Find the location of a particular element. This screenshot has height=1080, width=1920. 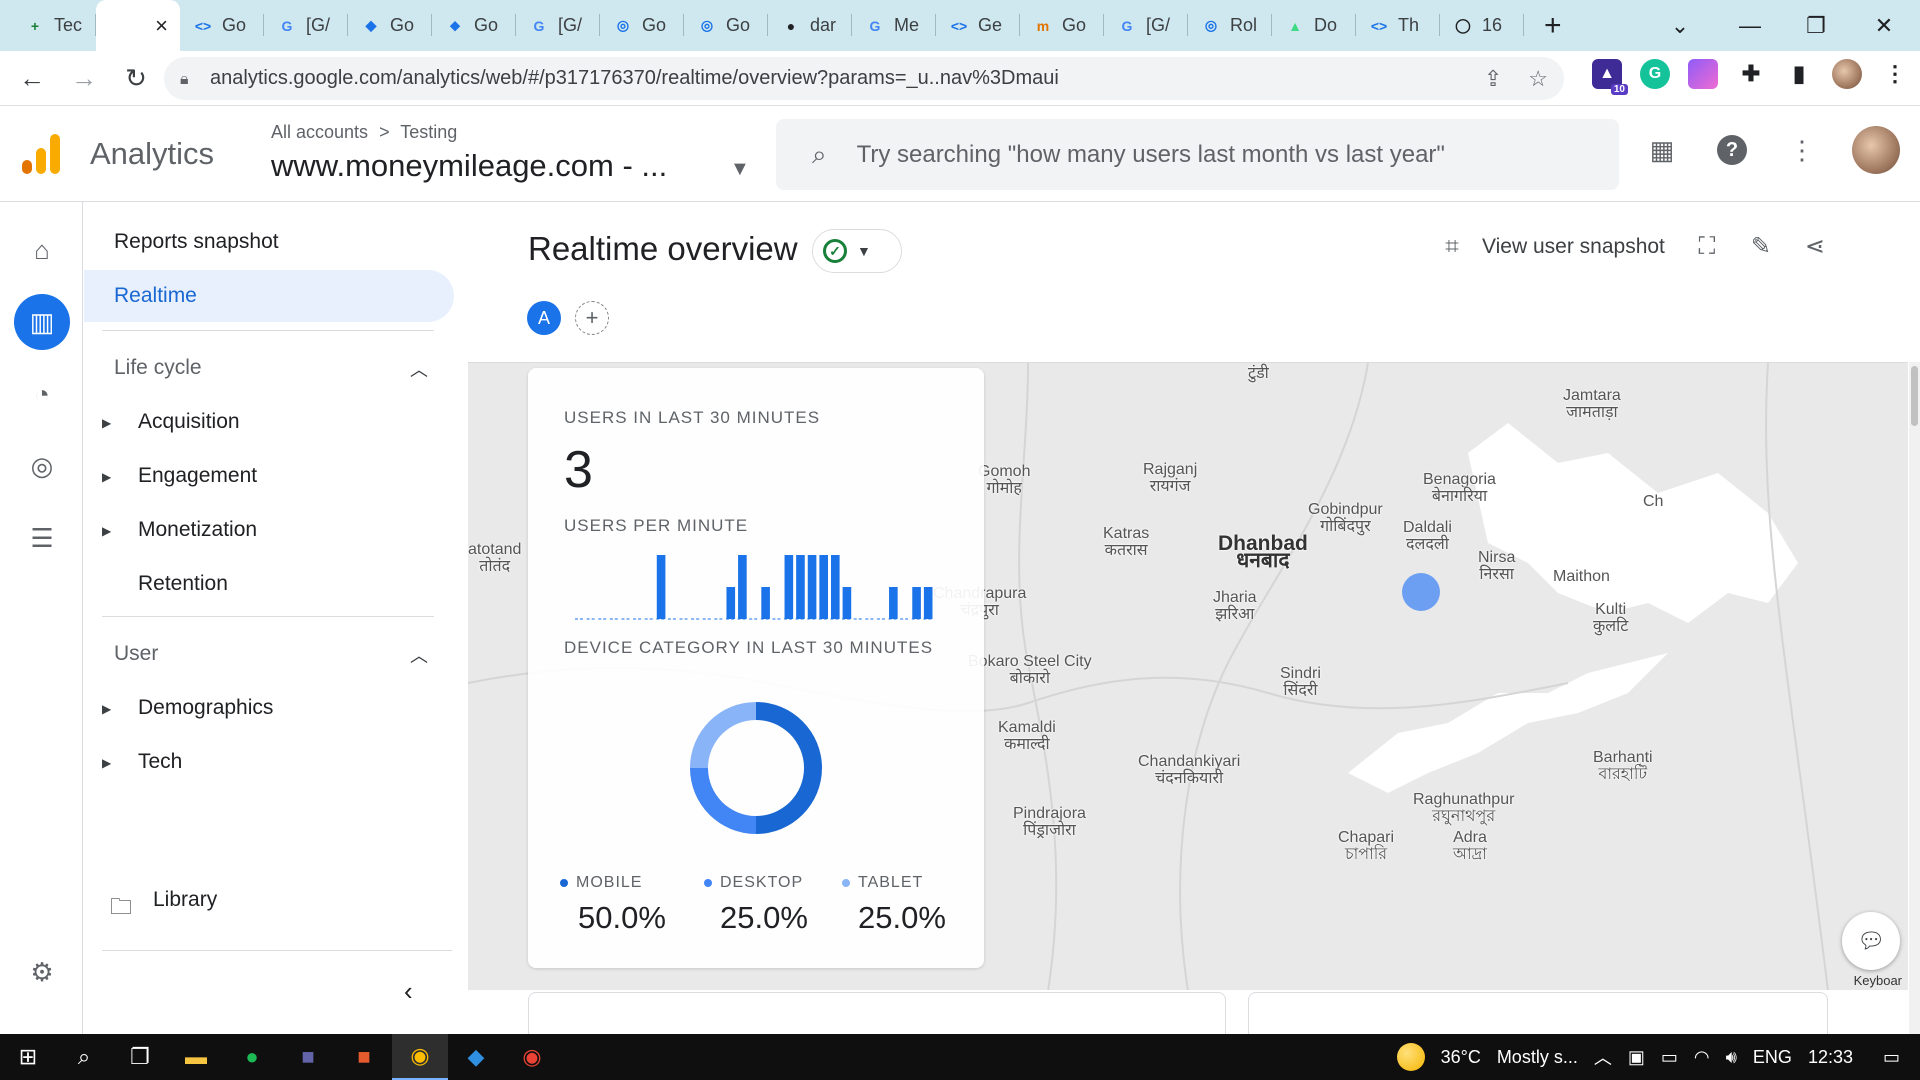

scrollbar is located at coordinates (1914, 698).